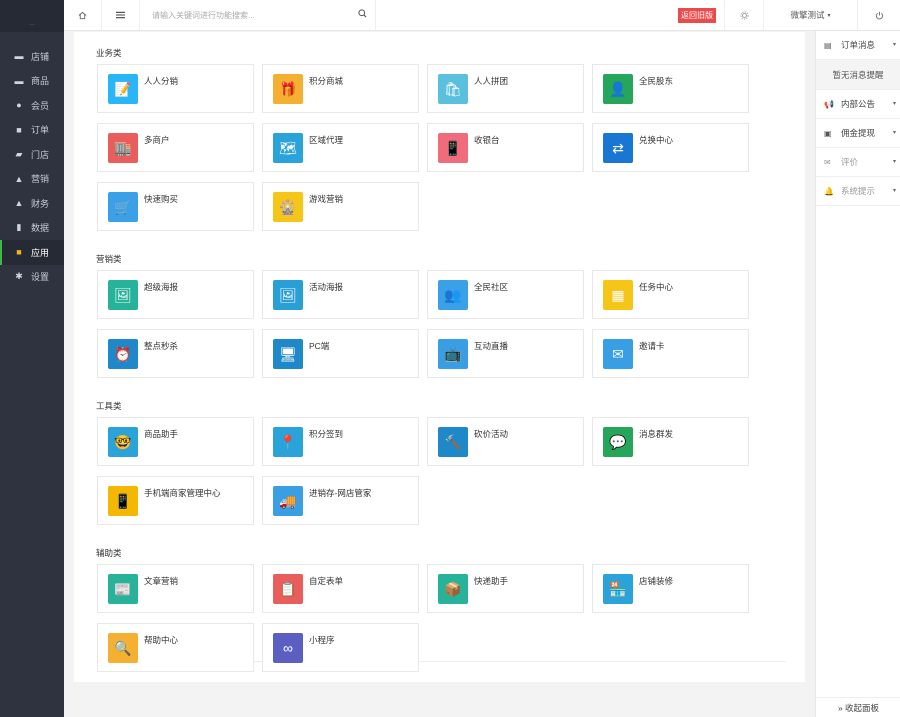  Describe the element at coordinates (340, 88) in the screenshot. I see `app-card: 🎁 积分商城` at that location.